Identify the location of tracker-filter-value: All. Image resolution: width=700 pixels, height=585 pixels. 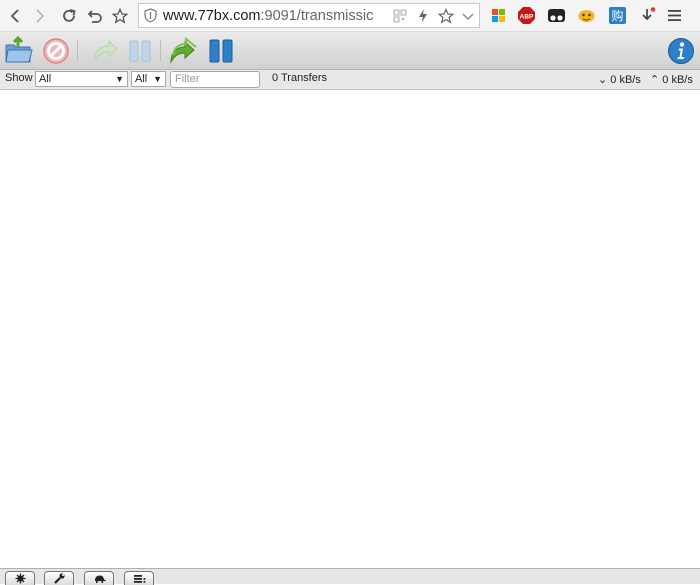
(141, 79).